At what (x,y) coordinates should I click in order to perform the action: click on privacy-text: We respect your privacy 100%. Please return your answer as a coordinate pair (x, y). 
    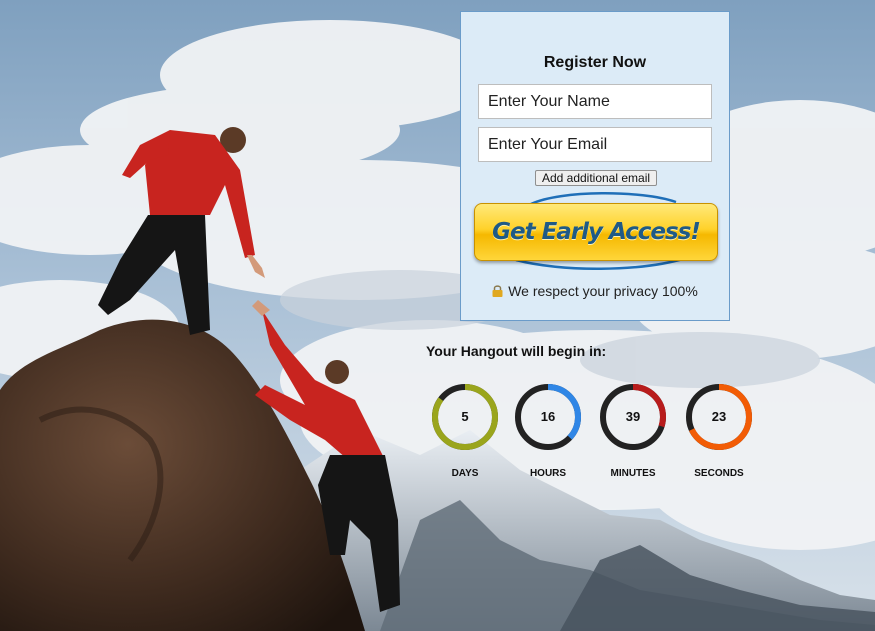
    Looking at the image, I should click on (603, 291).